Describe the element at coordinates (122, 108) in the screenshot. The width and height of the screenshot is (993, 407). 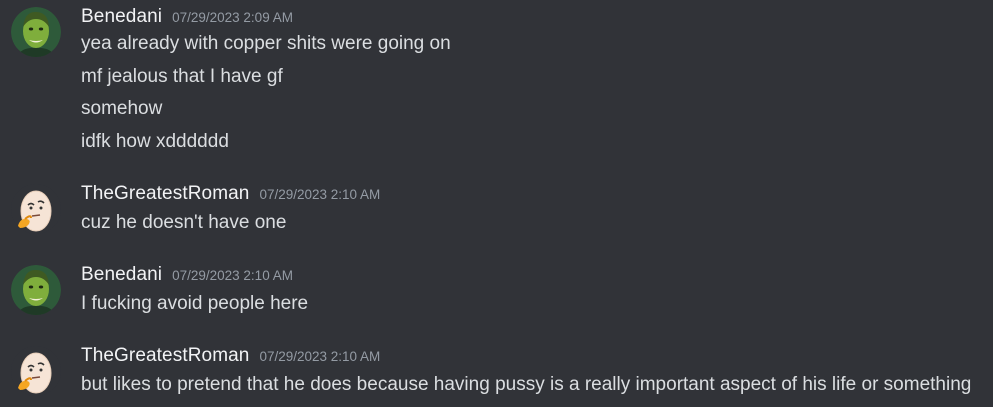
I see `message-text: somehow` at that location.